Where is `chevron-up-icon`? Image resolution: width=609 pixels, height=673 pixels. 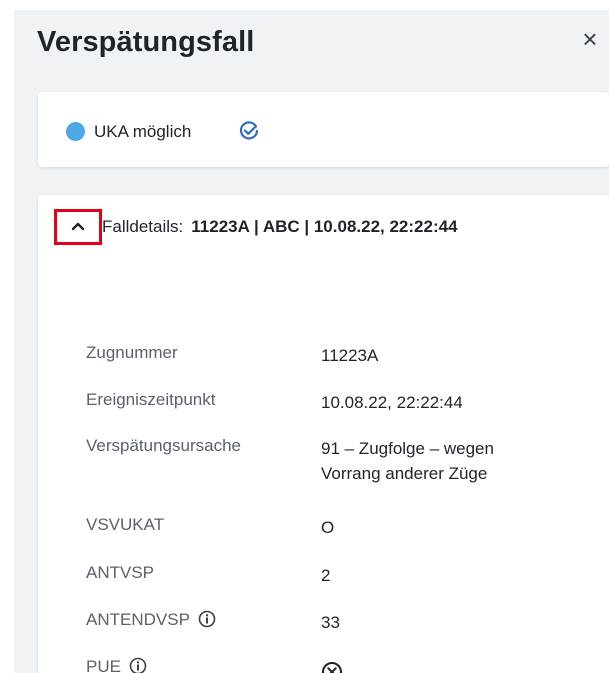
chevron-up-icon is located at coordinates (78, 226).